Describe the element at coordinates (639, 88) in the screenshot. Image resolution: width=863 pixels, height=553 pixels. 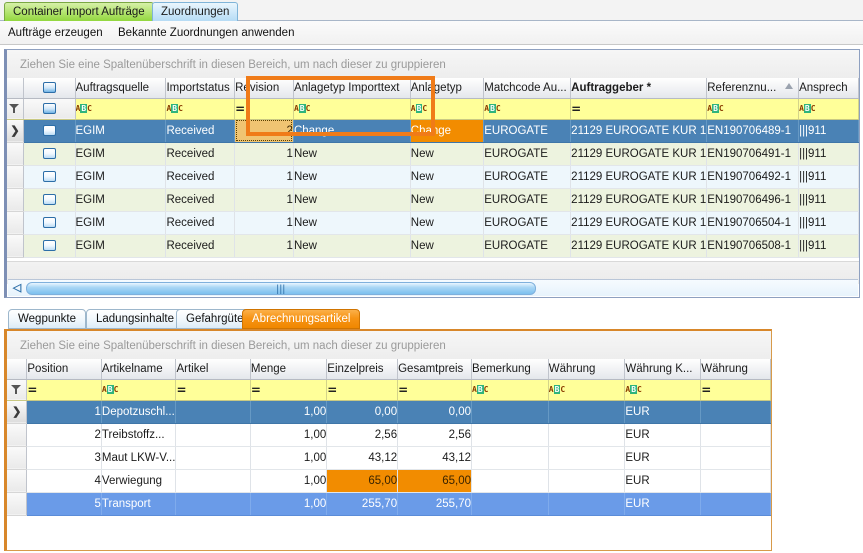
I see `column-header-auftraggeber: Auftraggeber *` at that location.